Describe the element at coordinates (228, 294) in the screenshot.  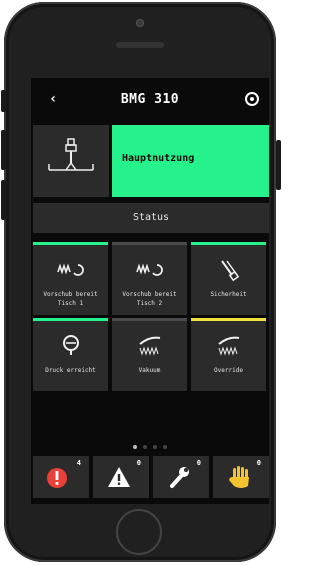
I see `tile-label: Sicherheit` at that location.